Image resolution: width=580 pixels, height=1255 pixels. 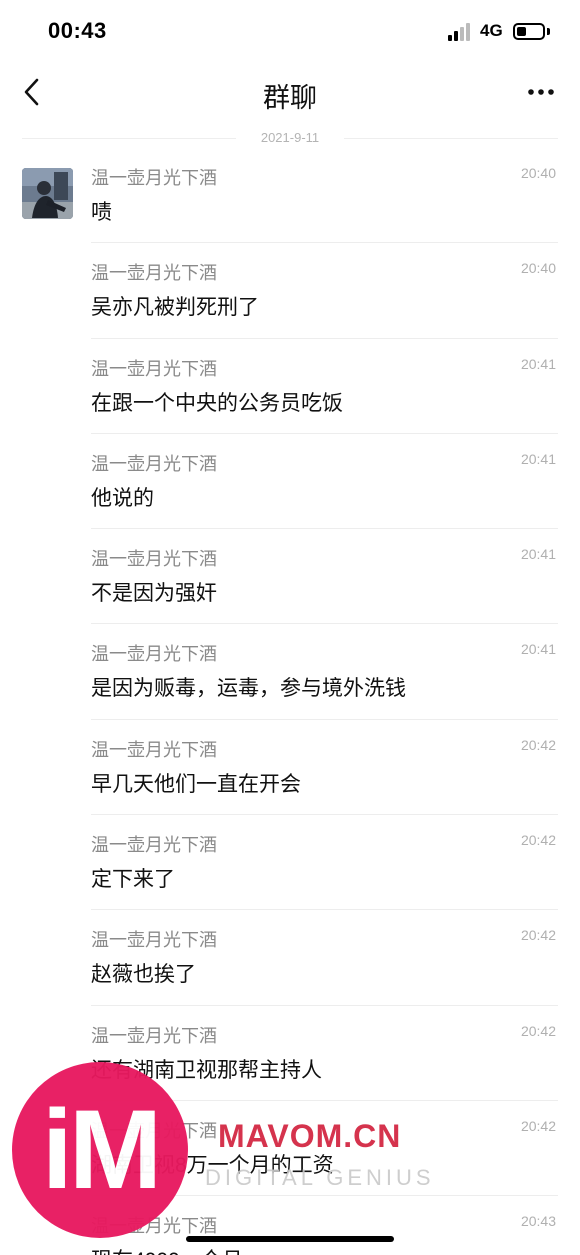 What do you see at coordinates (154, 594) in the screenshot?
I see `message-text: 不是因为强奸` at bounding box center [154, 594].